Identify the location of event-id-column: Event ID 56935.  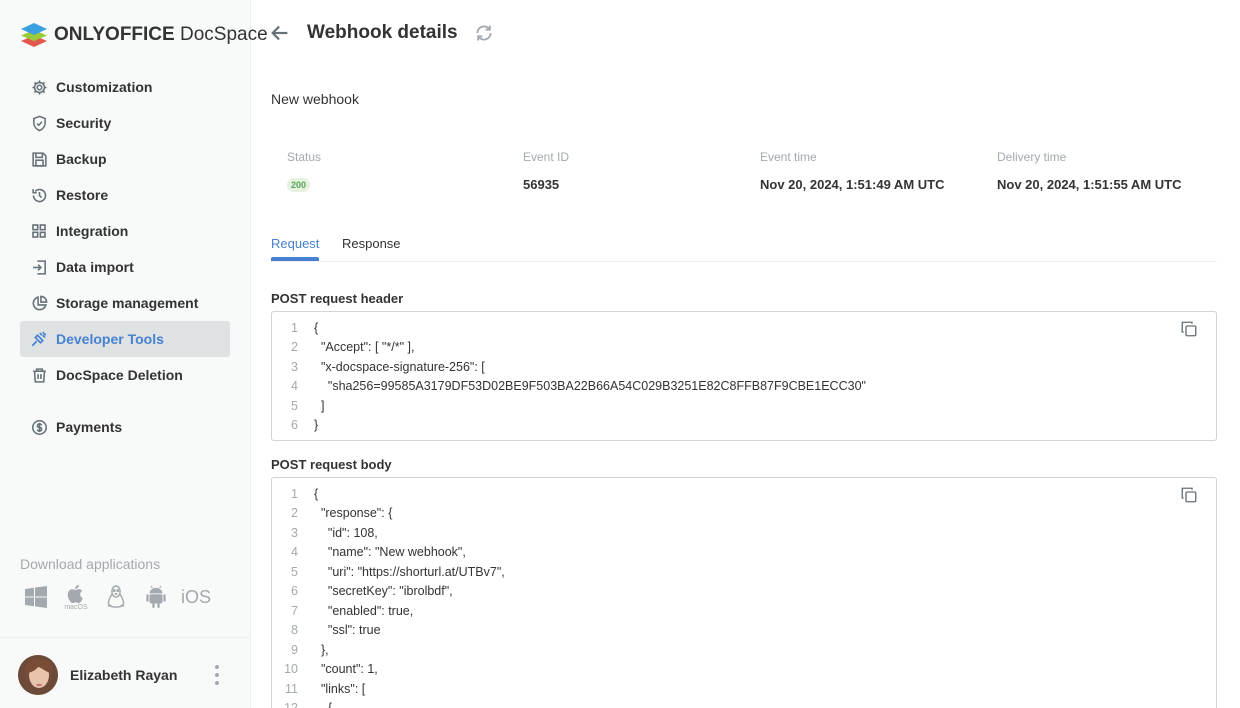
(546, 171).